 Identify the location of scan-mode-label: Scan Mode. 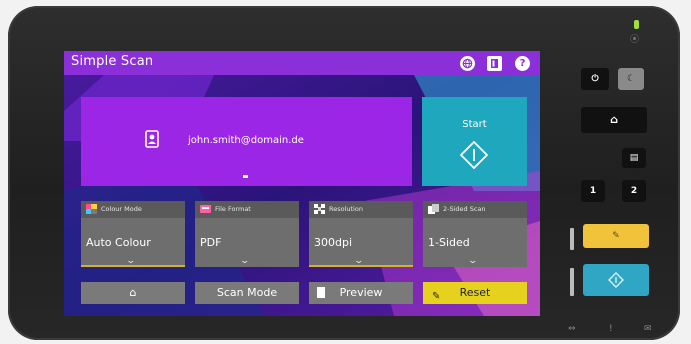
(247, 292).